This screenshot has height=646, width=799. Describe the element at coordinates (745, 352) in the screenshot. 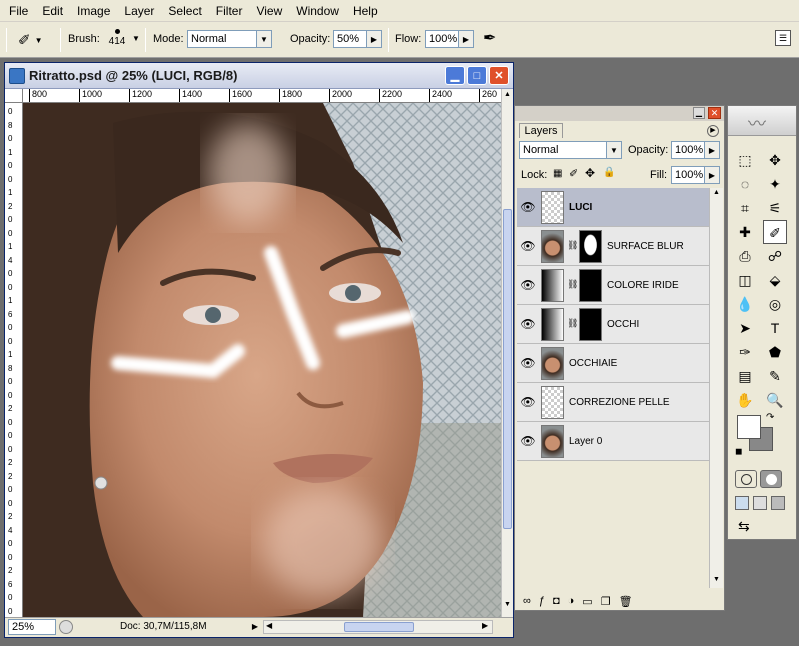

I see `pen-icon: ✑` at that location.